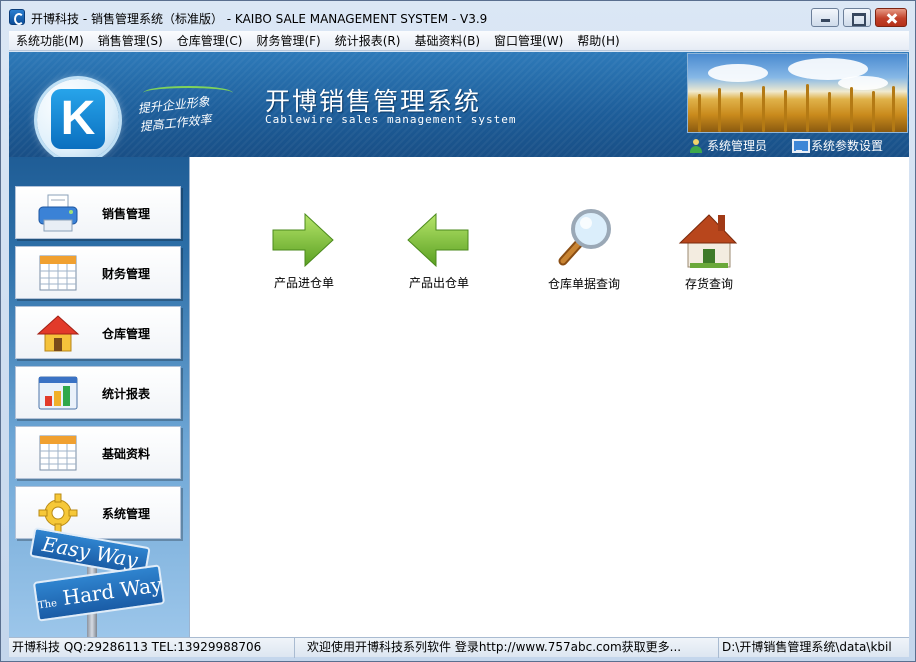 The image size is (916, 662). Describe the element at coordinates (112, 591) in the screenshot. I see `sign-hard-way-text: Hard Way` at that location.